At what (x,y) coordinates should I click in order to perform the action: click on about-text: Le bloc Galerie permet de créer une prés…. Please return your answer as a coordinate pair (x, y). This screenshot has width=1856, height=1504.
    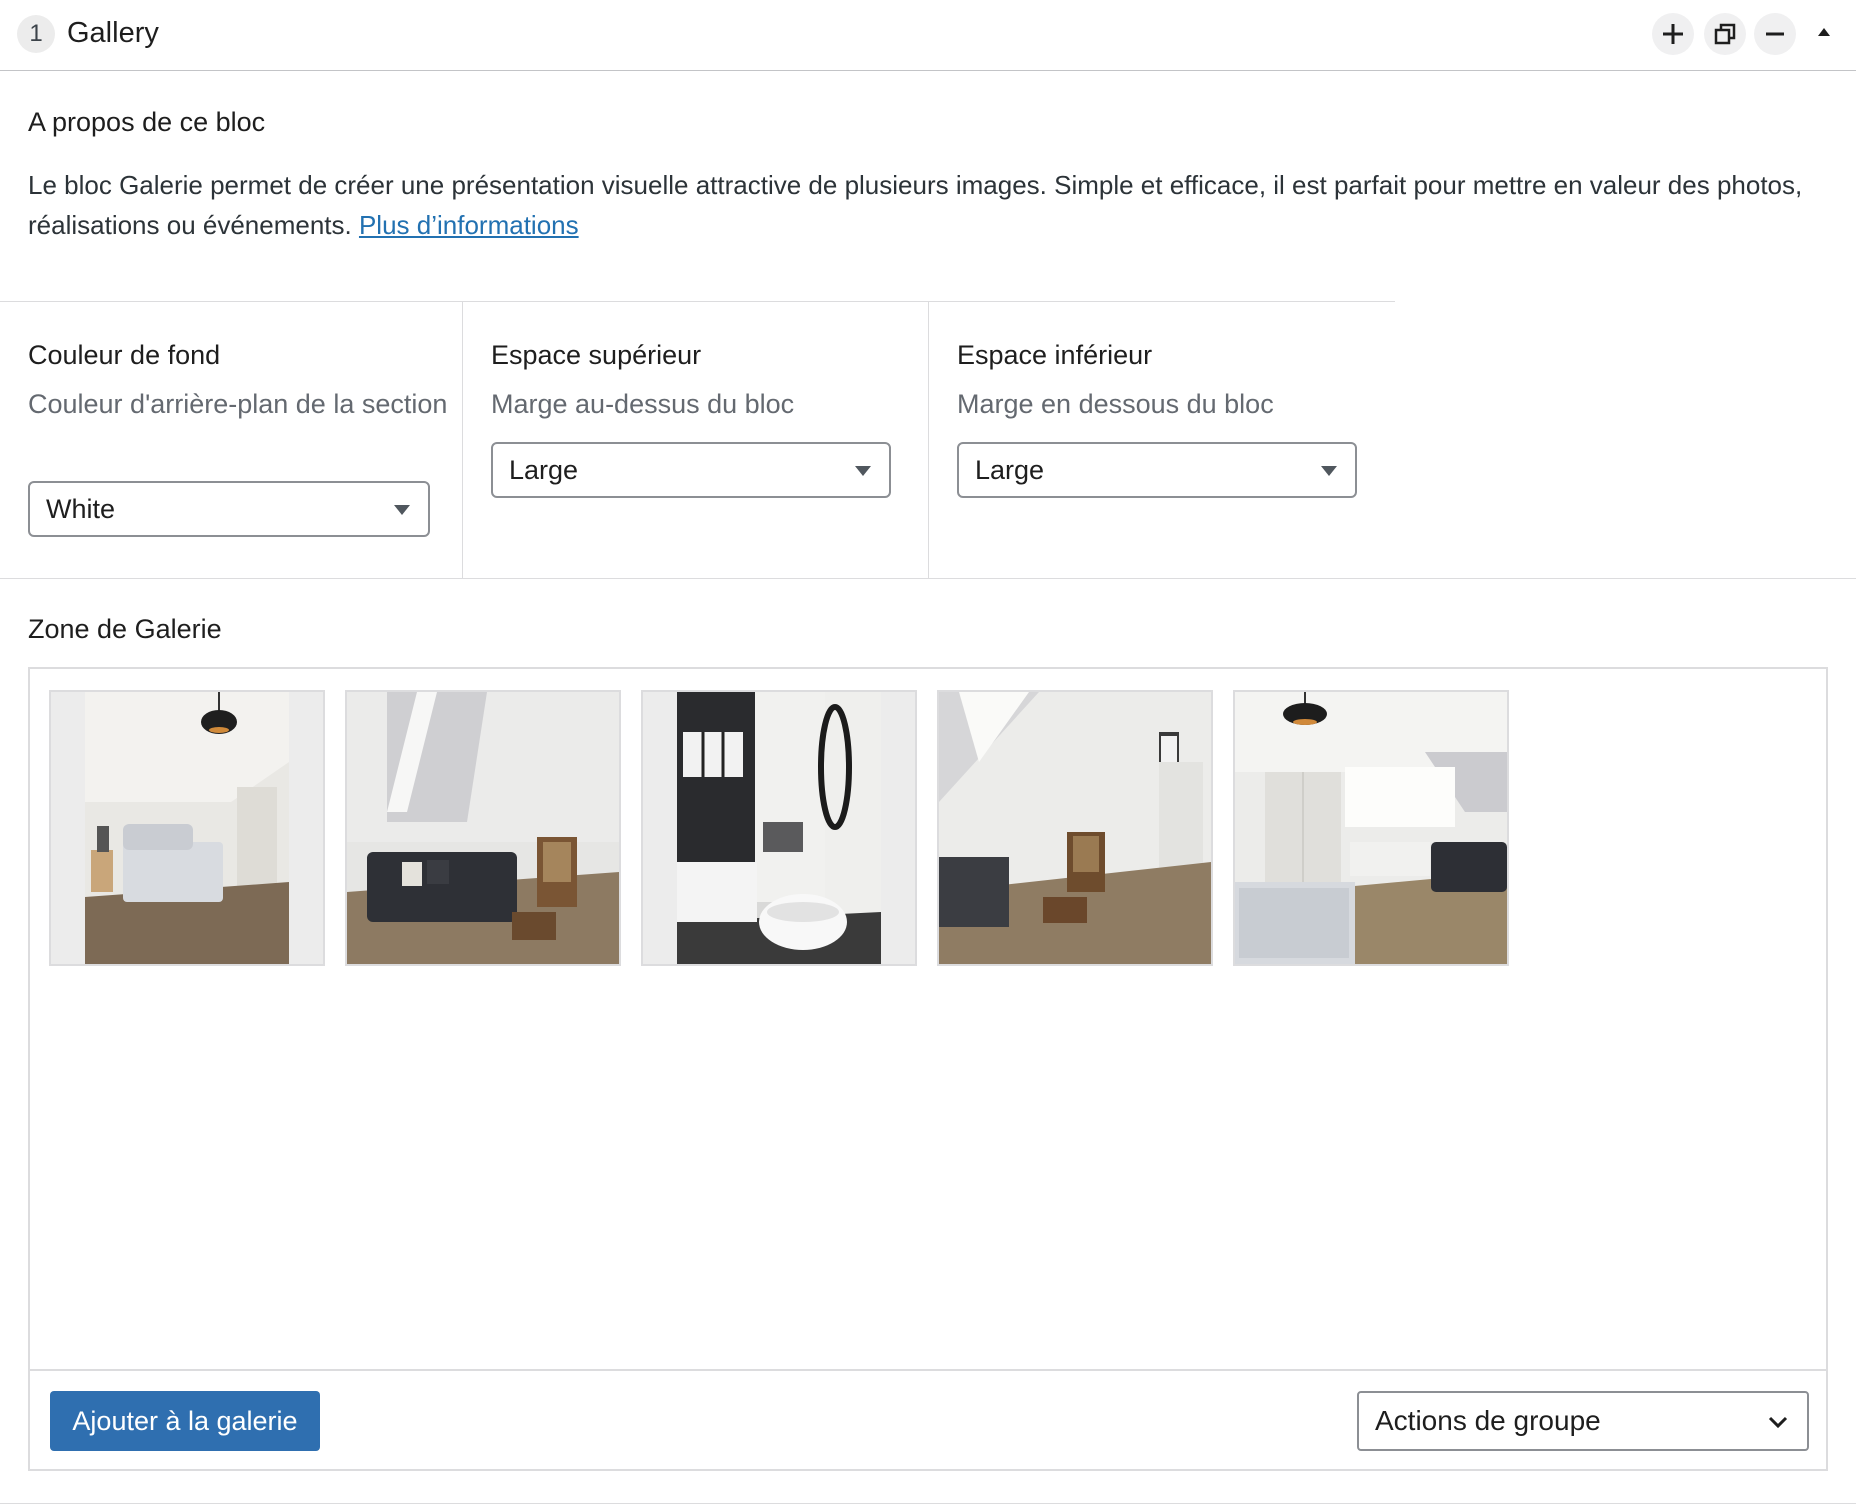
    Looking at the image, I should click on (928, 205).